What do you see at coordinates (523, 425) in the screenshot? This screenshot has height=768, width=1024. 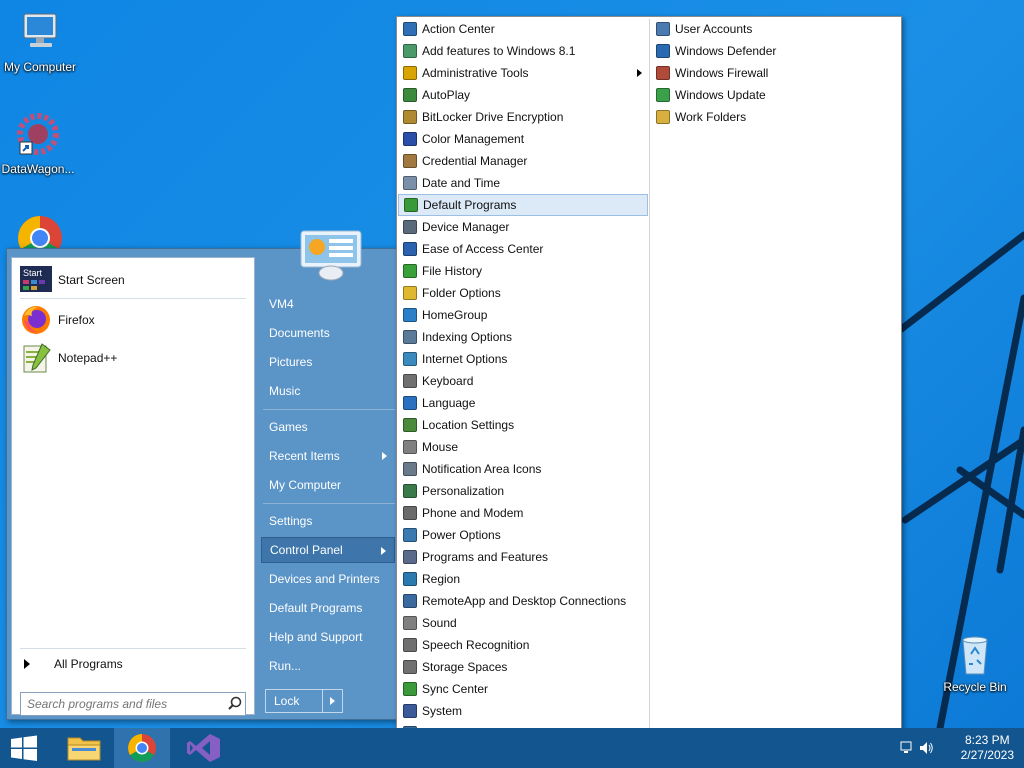 I see `cp-item-location-settings: Location Settings` at bounding box center [523, 425].